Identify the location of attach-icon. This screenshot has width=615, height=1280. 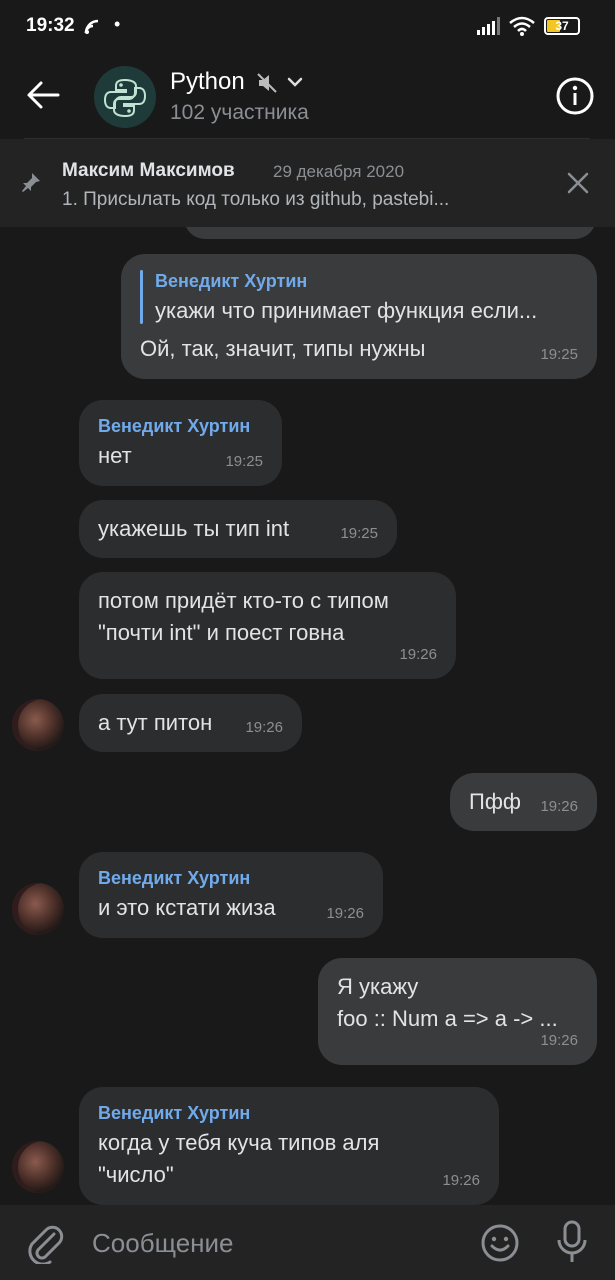
(45, 1244).